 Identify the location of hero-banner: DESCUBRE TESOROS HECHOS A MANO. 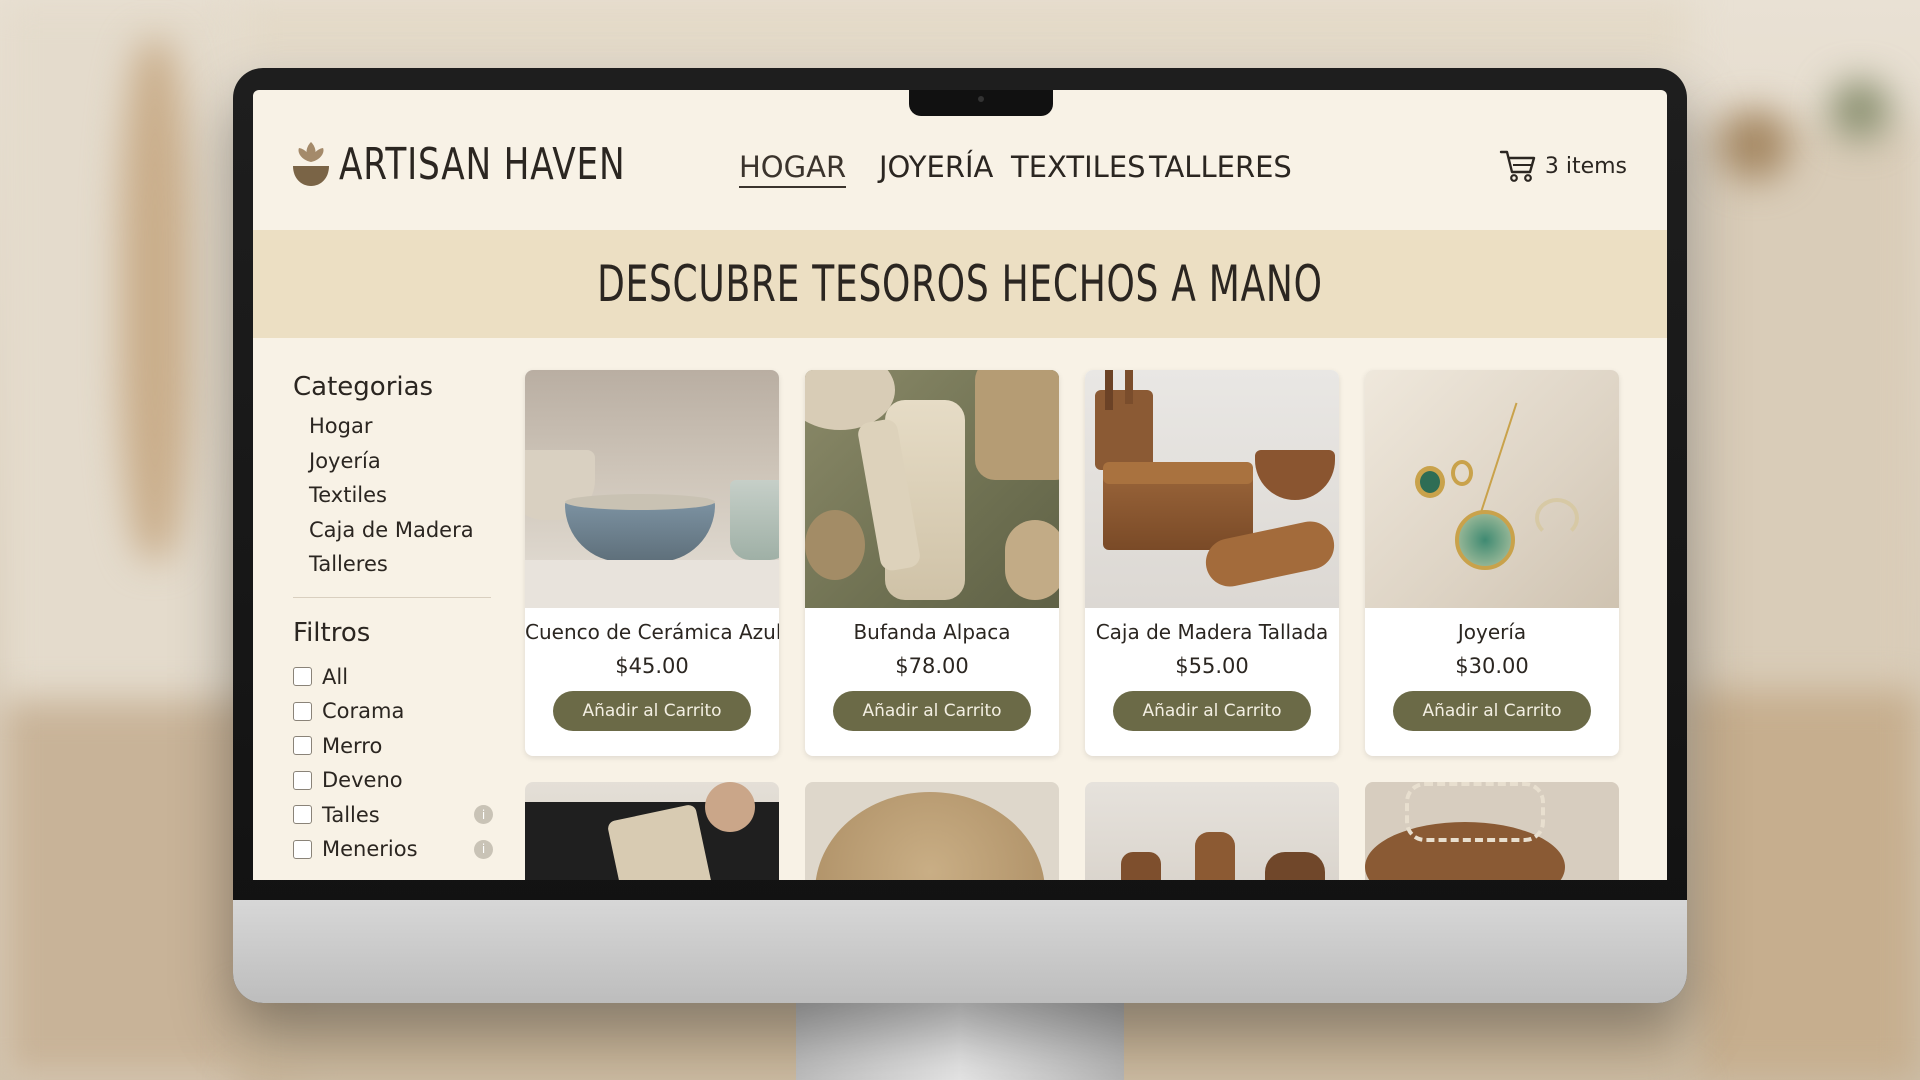
(960, 284).